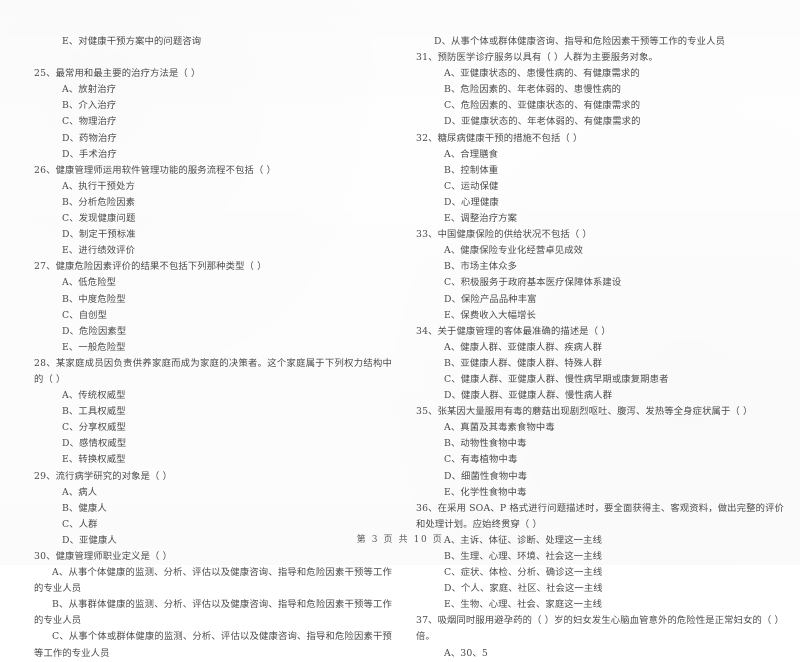 The image size is (800, 662). I want to click on option-a: A、低危险型, so click(213, 283).